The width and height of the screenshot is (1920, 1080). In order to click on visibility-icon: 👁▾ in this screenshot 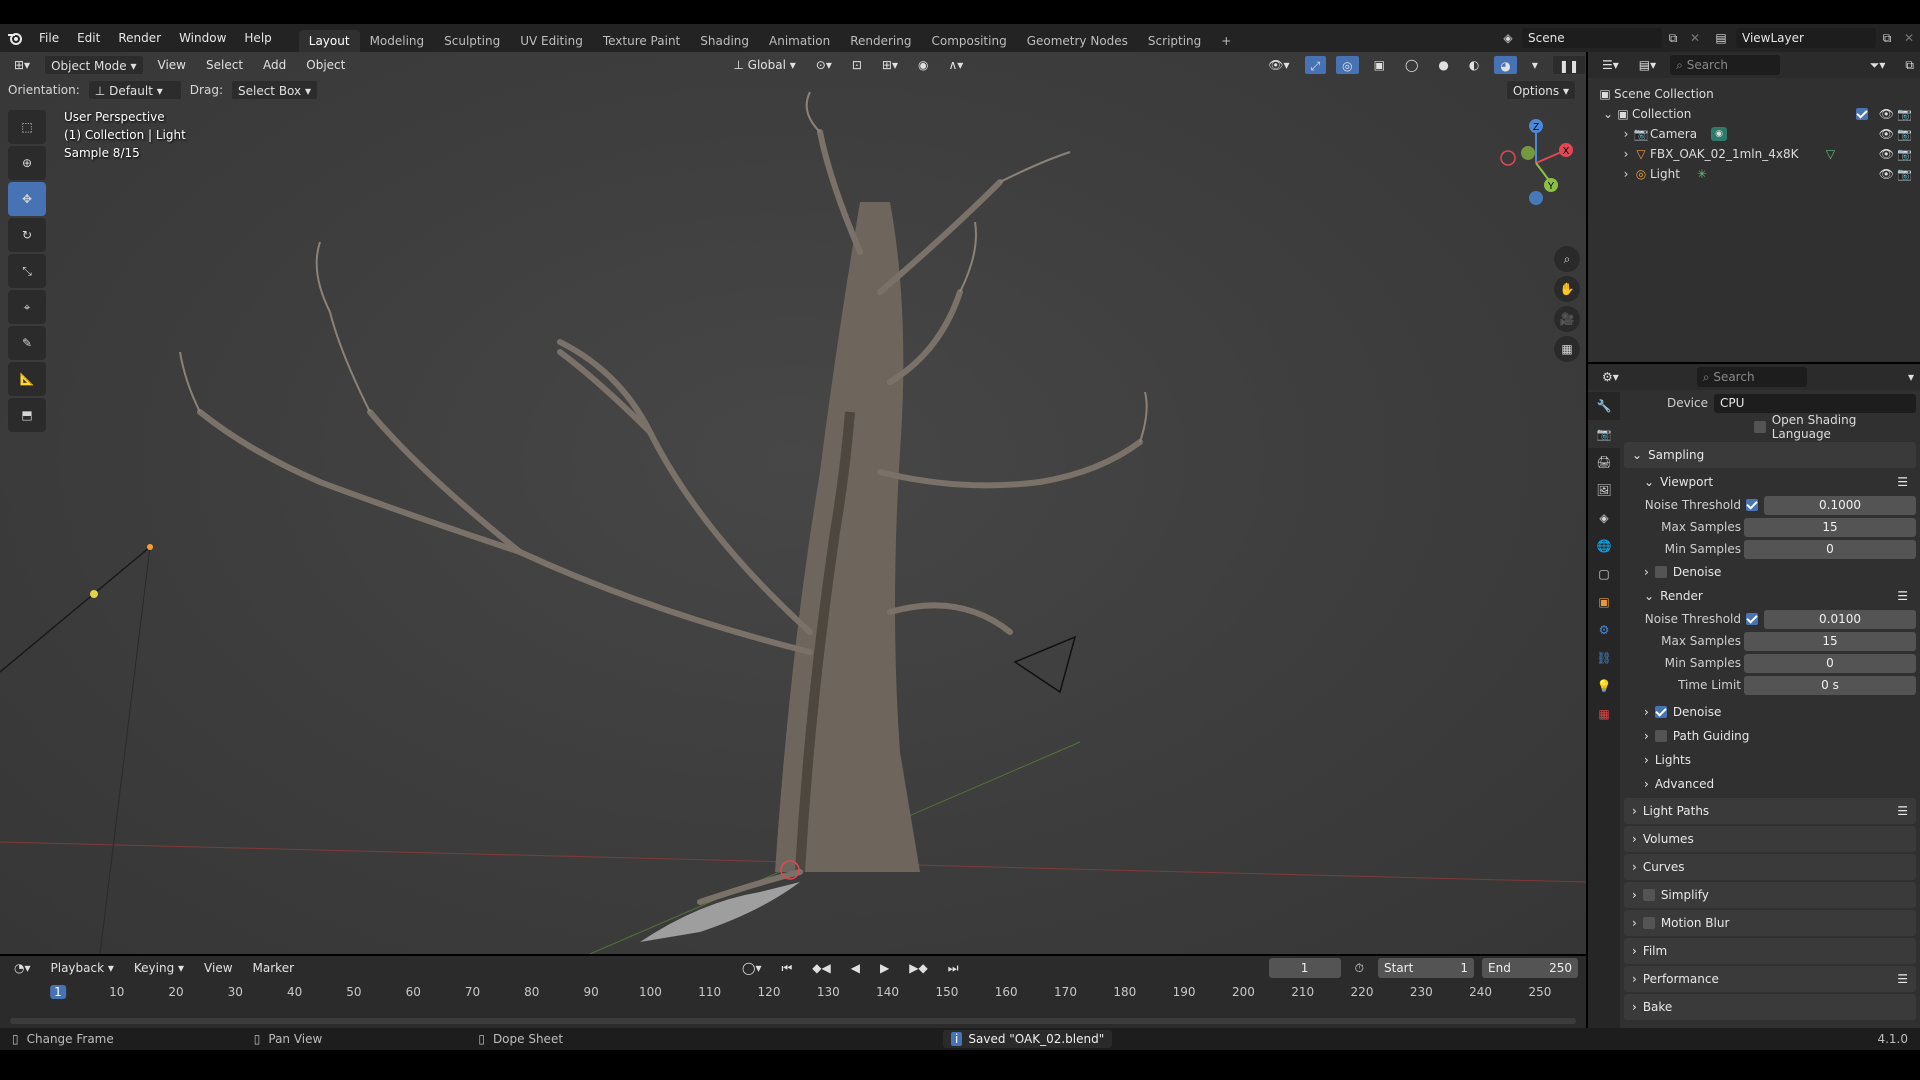, I will do `click(1278, 65)`.